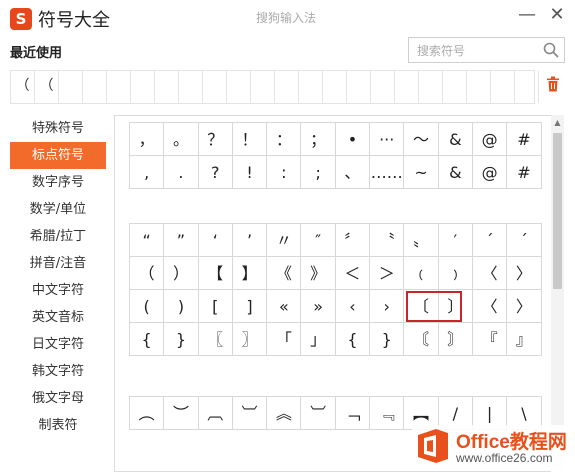  What do you see at coordinates (421, 273) in the screenshot?
I see `symbol-cell: ﹙` at bounding box center [421, 273].